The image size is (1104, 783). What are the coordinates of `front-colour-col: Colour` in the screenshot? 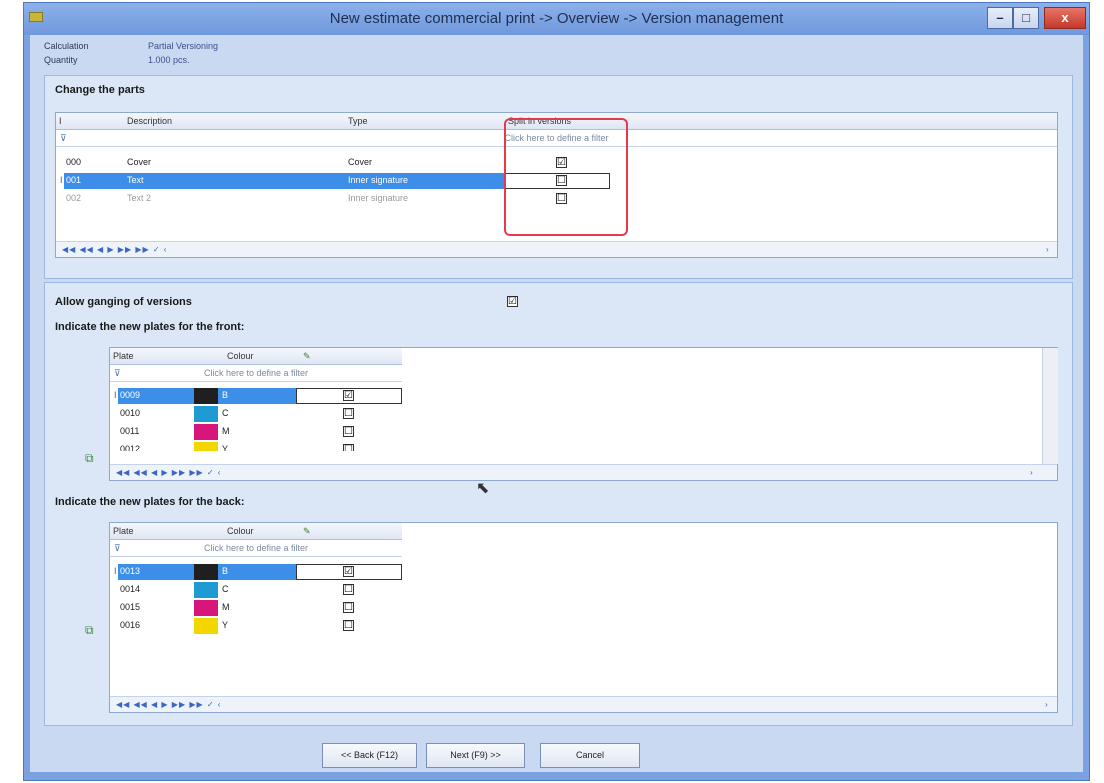 It's located at (240, 356).